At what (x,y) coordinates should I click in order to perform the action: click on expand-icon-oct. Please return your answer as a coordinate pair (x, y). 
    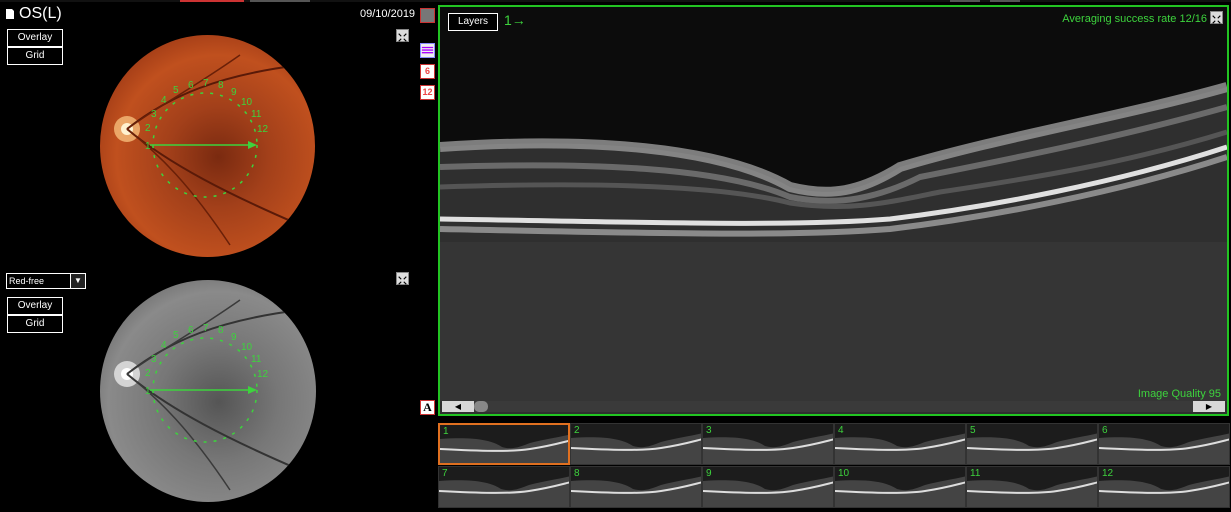
    Looking at the image, I should click on (1216, 17).